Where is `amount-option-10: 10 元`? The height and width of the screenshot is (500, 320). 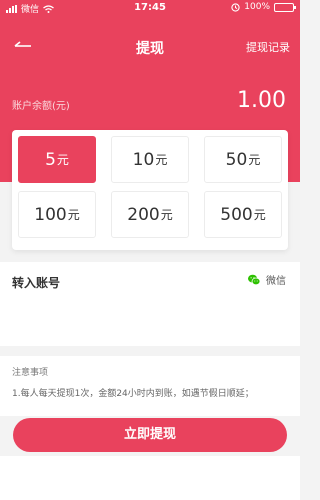 amount-option-10: 10 元 is located at coordinates (150, 159).